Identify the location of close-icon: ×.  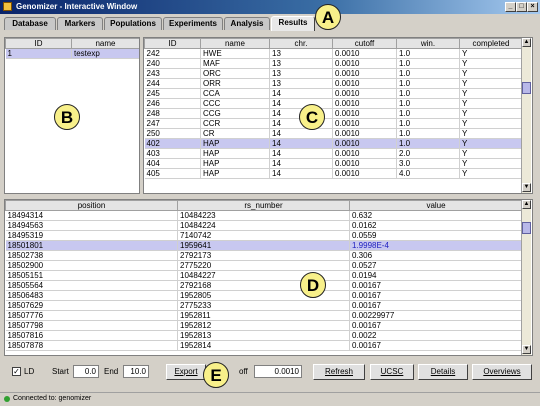
(532, 7).